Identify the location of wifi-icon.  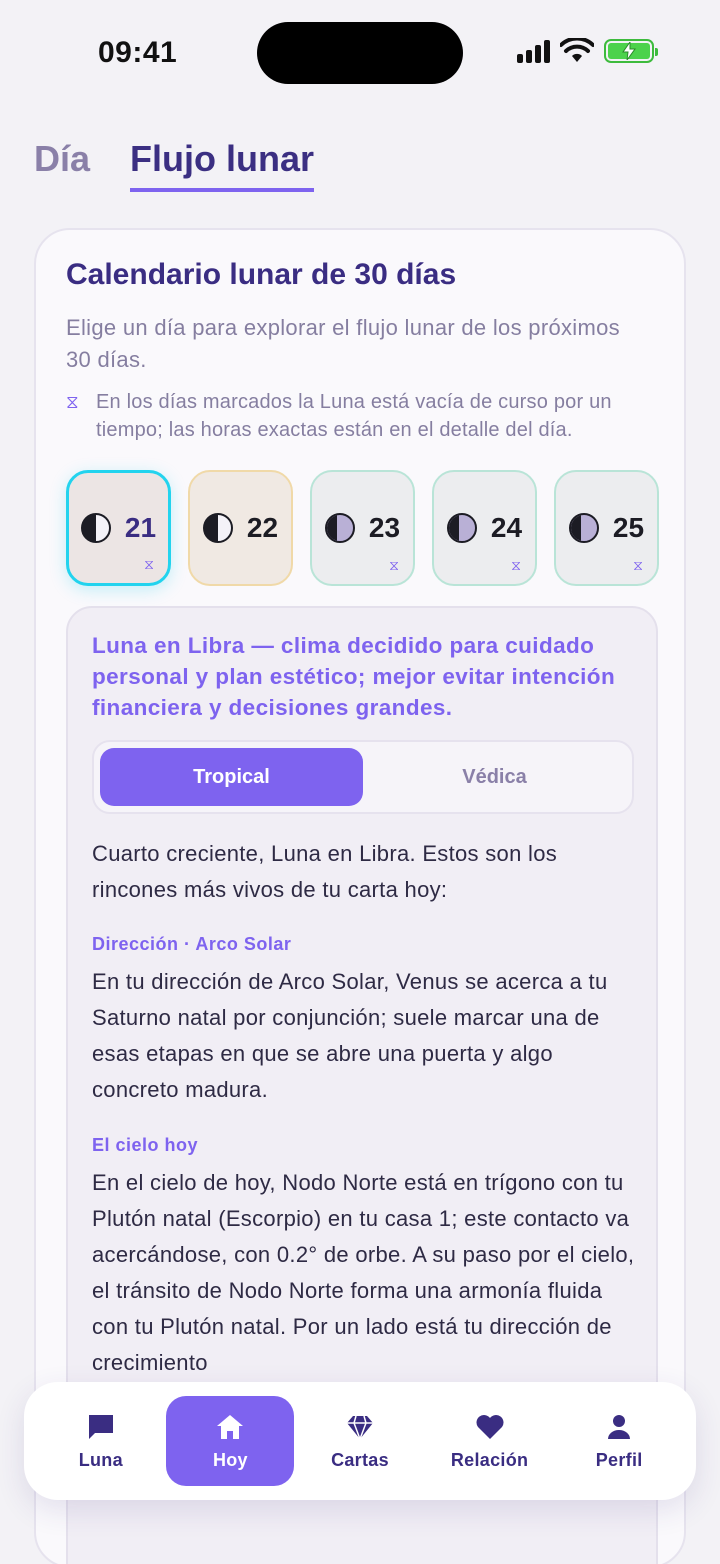
(577, 50).